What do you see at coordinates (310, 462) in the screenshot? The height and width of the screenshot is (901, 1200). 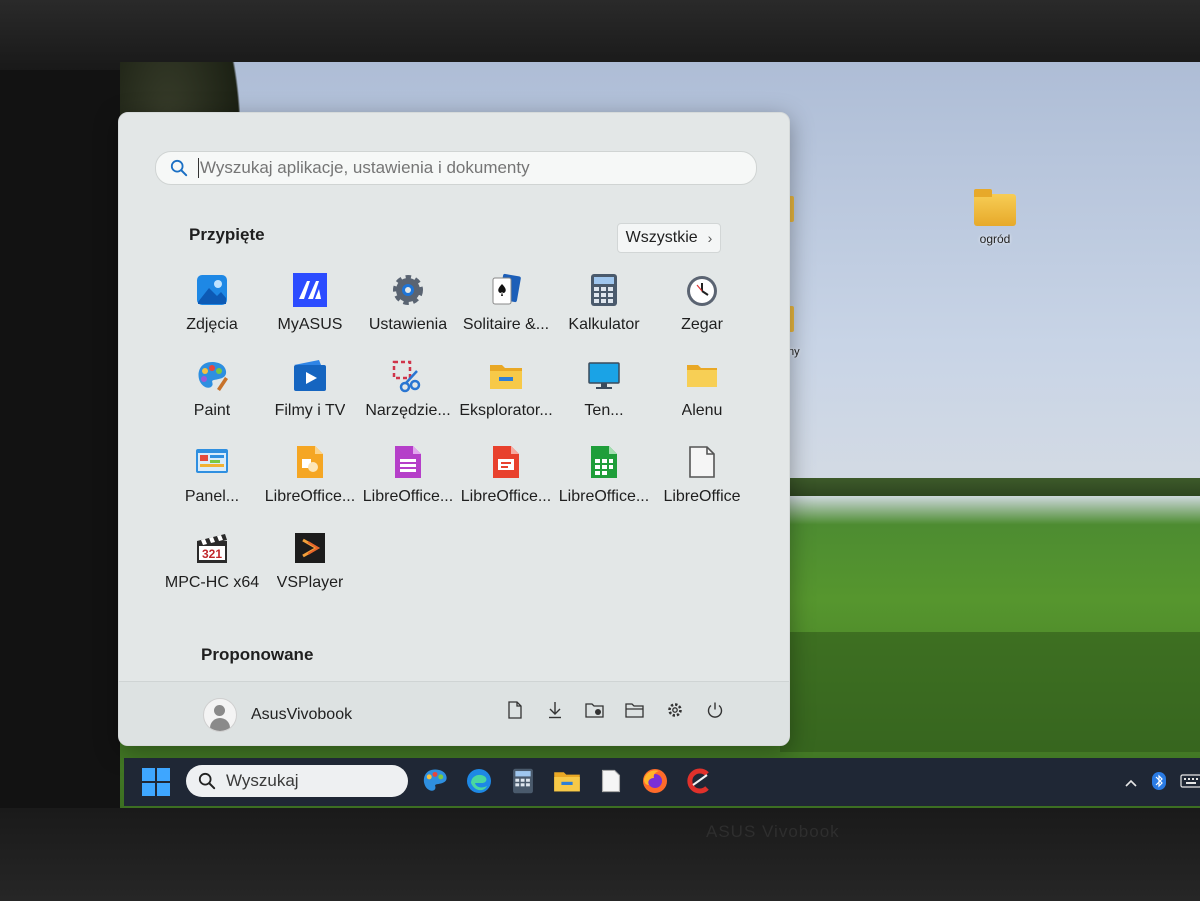 I see `libreoffice-draw-icon` at bounding box center [310, 462].